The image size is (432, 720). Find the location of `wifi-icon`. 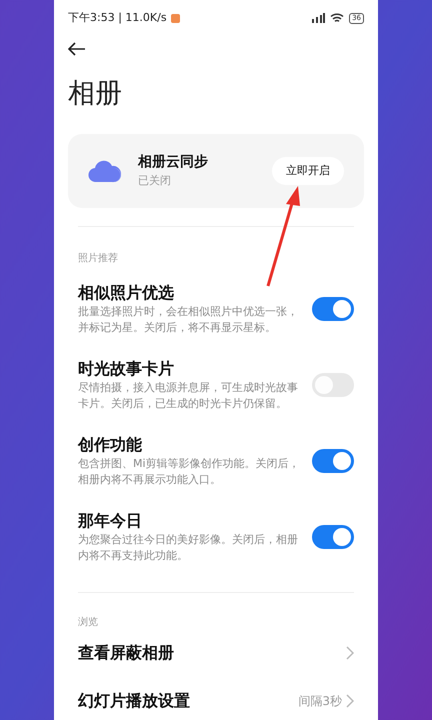

wifi-icon is located at coordinates (337, 18).